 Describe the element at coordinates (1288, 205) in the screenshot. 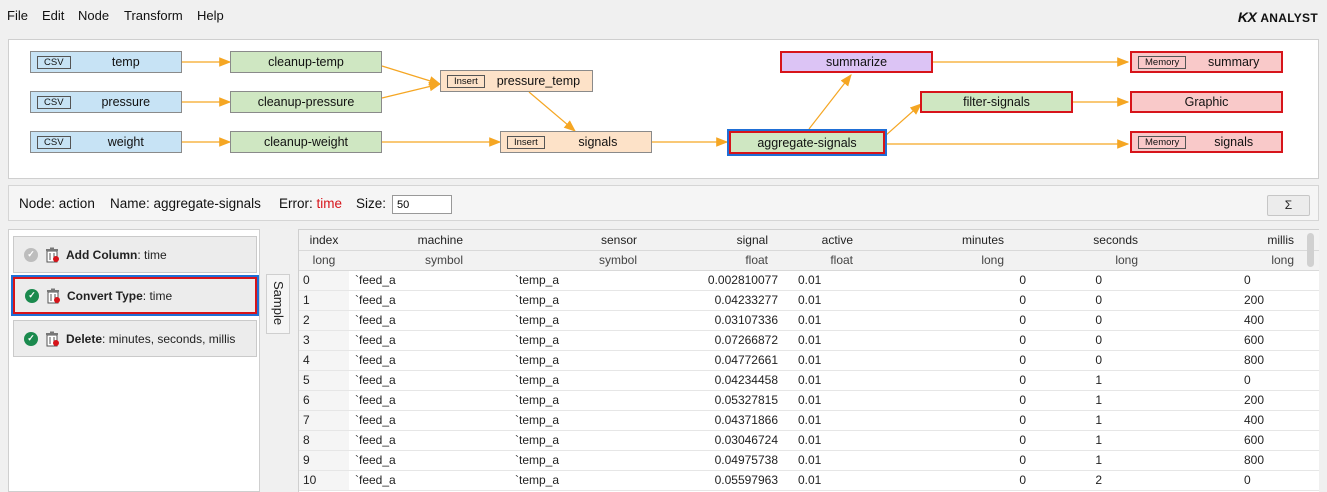

I see `sigma-button: Σ` at that location.